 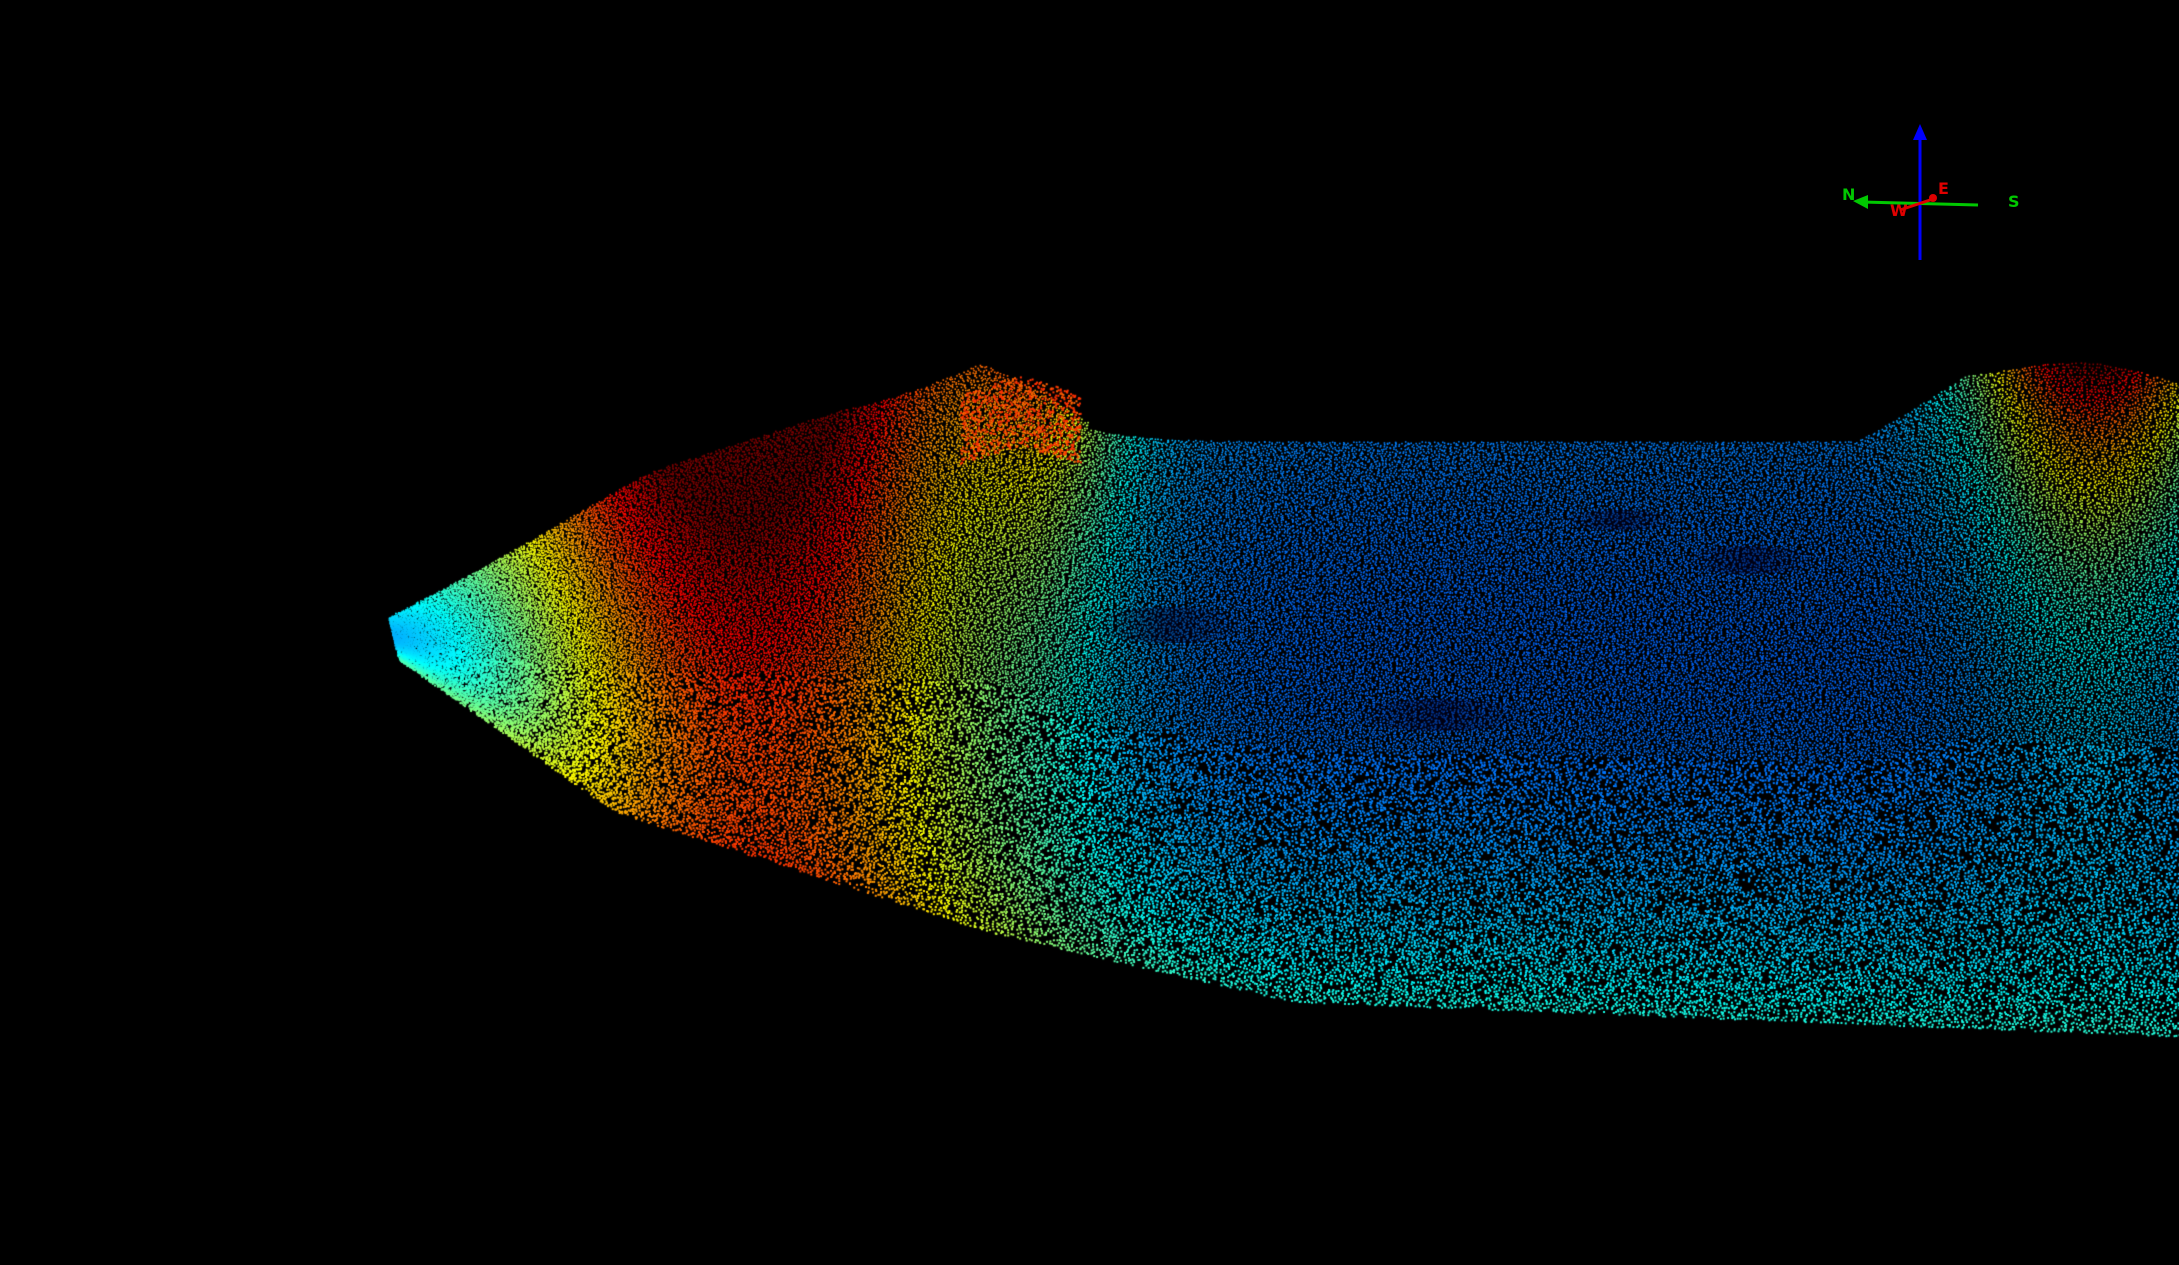 What do you see at coordinates (1933, 198) in the screenshot?
I see `east-marker-icon` at bounding box center [1933, 198].